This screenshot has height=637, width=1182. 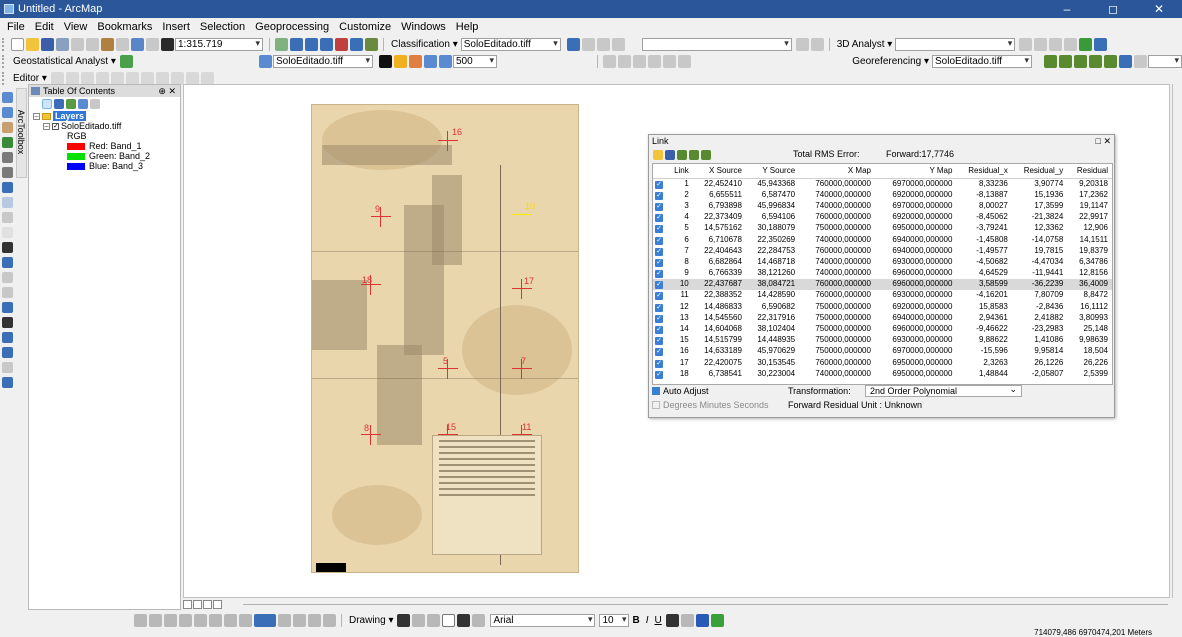 I want to click on table-cell: 14,486833, so click(x=719, y=306).